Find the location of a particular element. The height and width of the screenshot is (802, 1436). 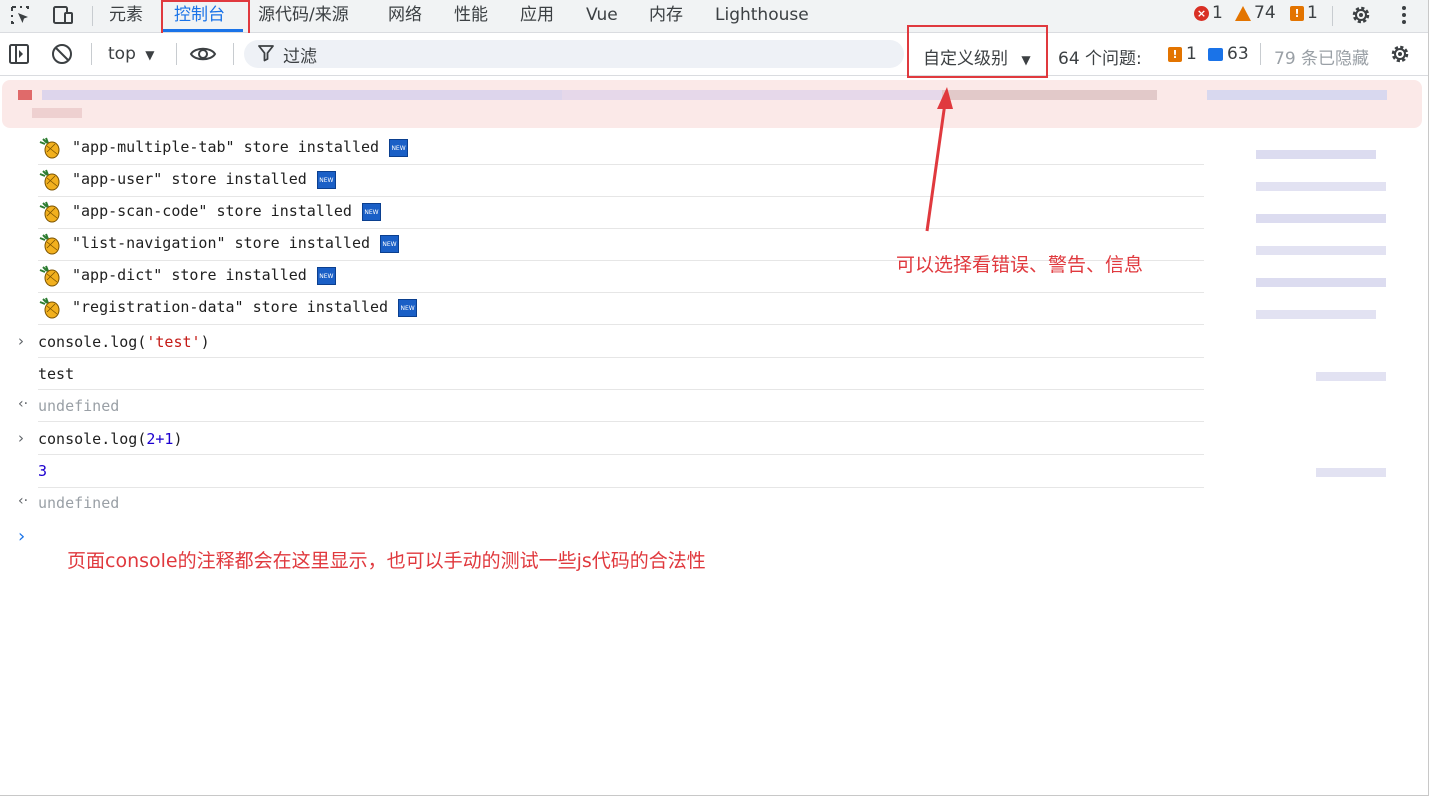

issues-warning-link: ! 1 is located at coordinates (1182, 54).